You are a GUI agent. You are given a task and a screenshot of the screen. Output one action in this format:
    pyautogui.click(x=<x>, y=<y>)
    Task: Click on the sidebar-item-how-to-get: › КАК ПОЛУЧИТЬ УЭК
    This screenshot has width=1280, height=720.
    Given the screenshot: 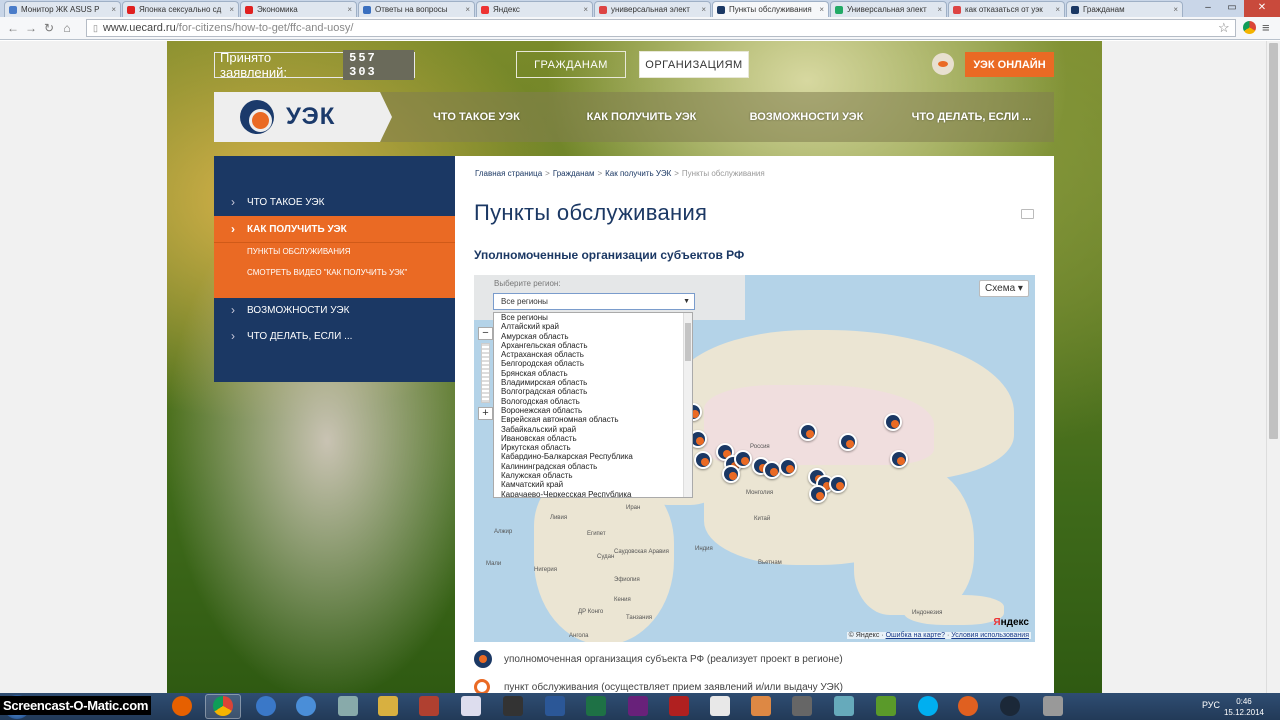 What is the action you would take?
    pyautogui.click(x=334, y=229)
    